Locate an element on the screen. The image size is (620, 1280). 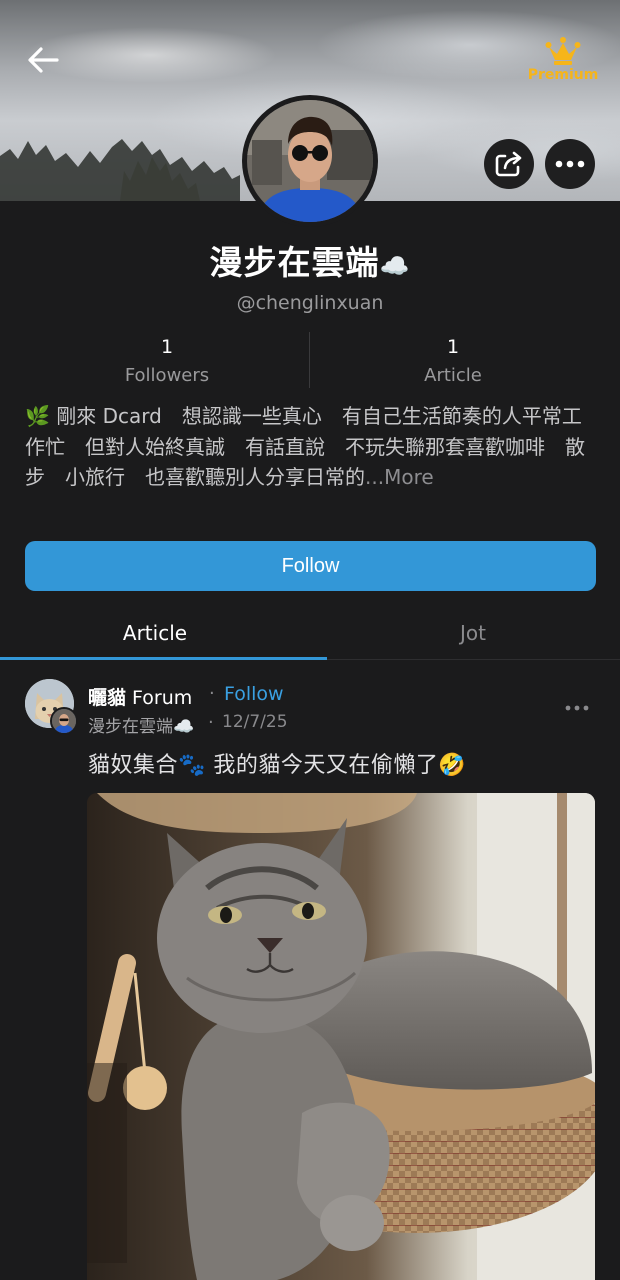
profile-display-name: 漫步在雲端☁️ is located at coordinates (310, 260).